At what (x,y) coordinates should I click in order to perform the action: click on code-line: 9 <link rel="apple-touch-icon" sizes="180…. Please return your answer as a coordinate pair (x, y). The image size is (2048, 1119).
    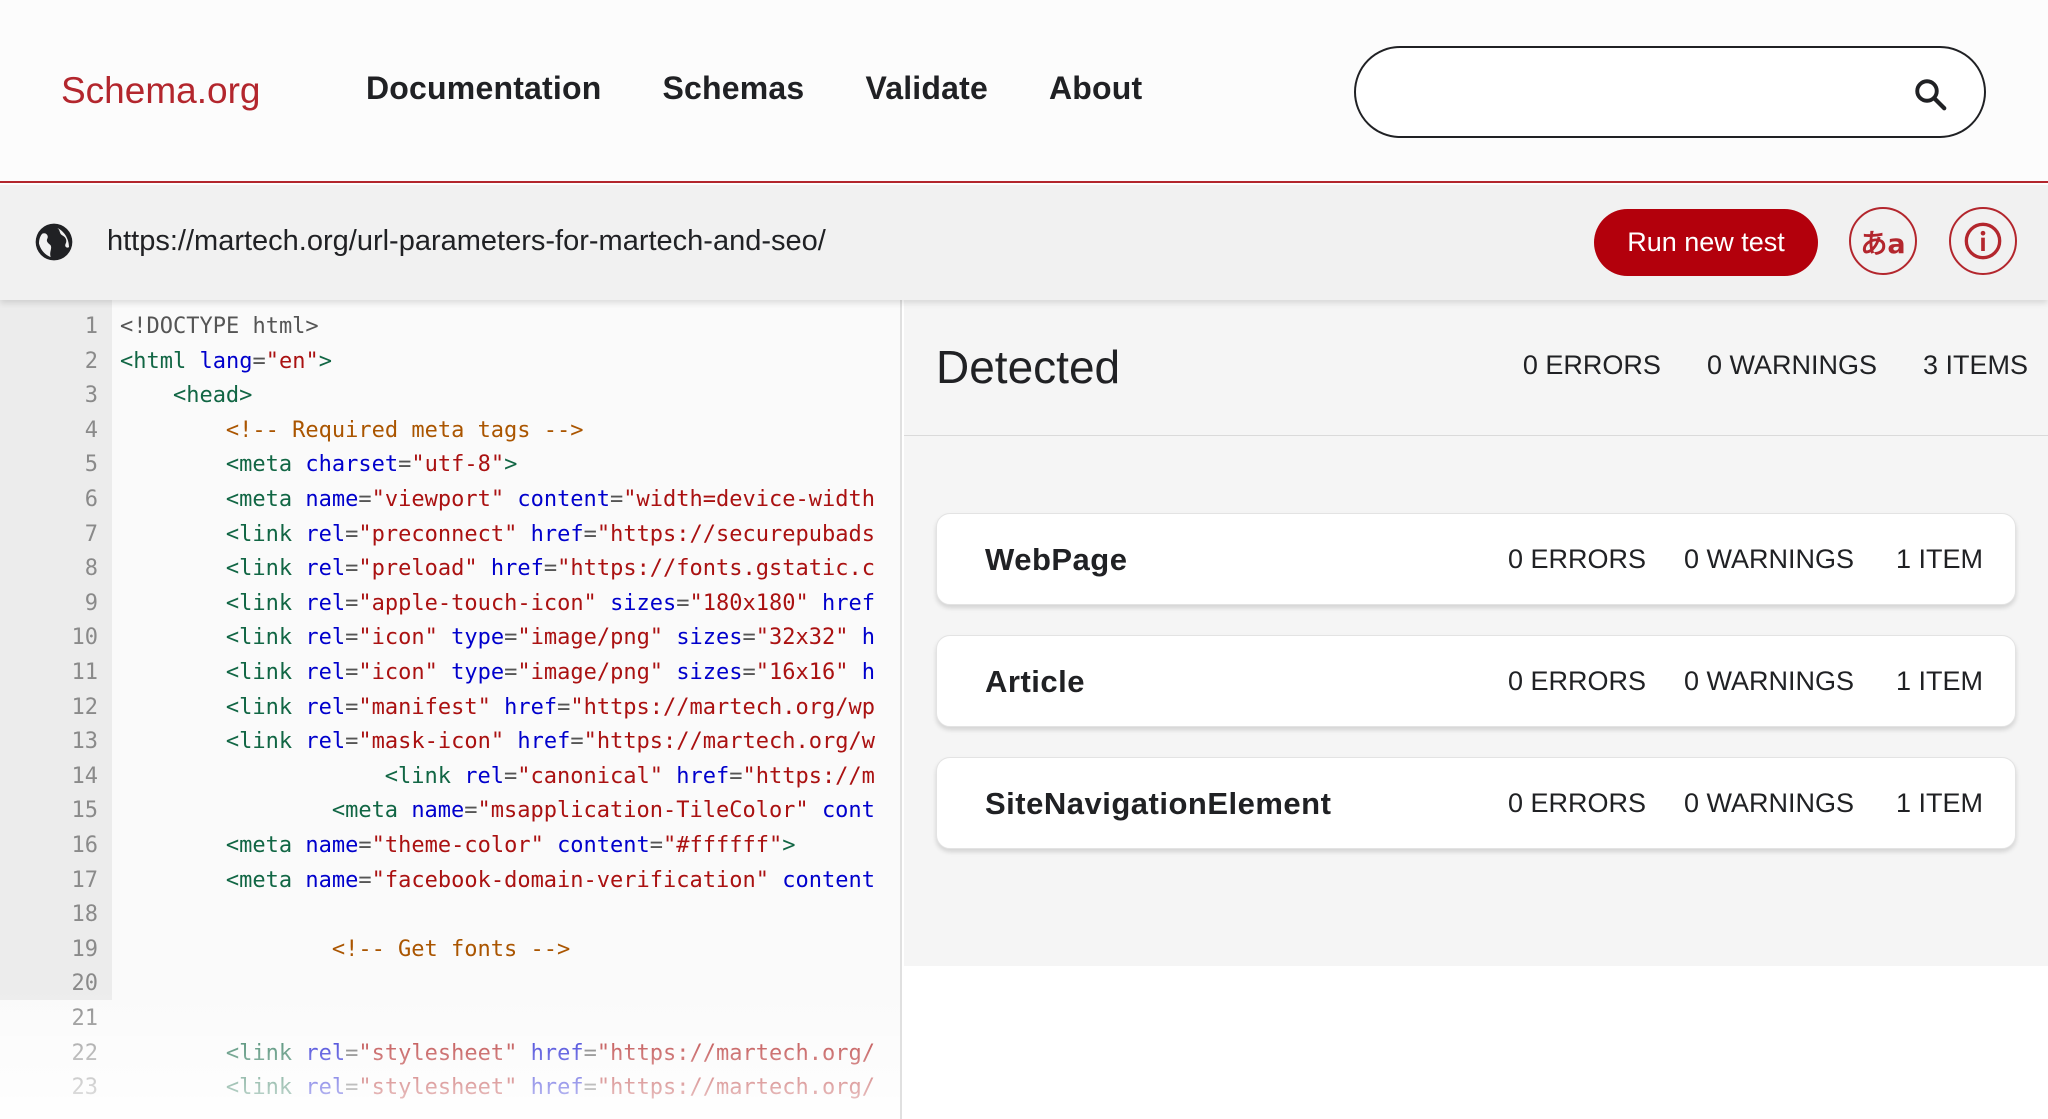
    Looking at the image, I should click on (450, 607).